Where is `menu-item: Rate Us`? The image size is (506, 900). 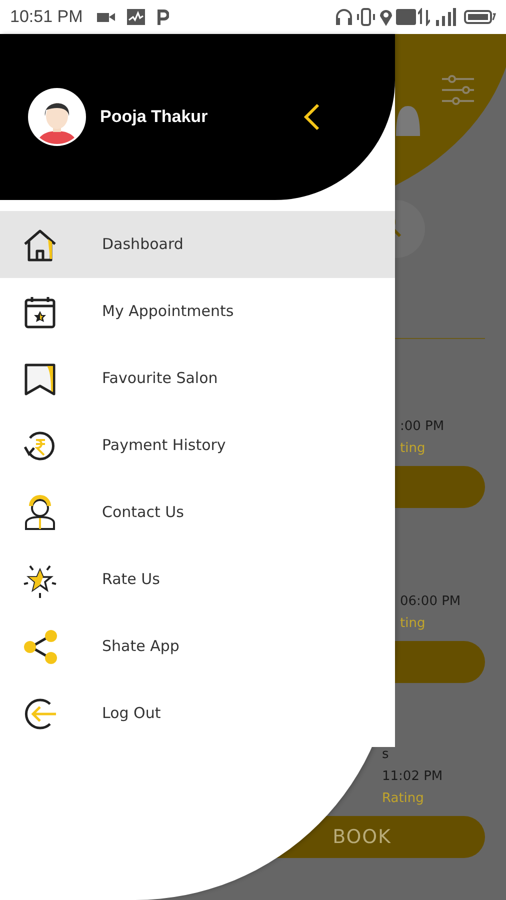 menu-item: Rate Us is located at coordinates (197, 579).